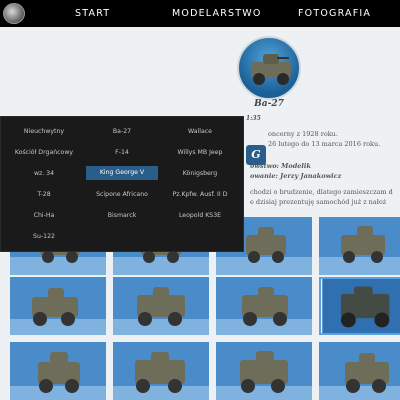 This screenshot has width=400, height=400. I want to click on nav-modelarstwo: MODELARSTWO, so click(217, 13).